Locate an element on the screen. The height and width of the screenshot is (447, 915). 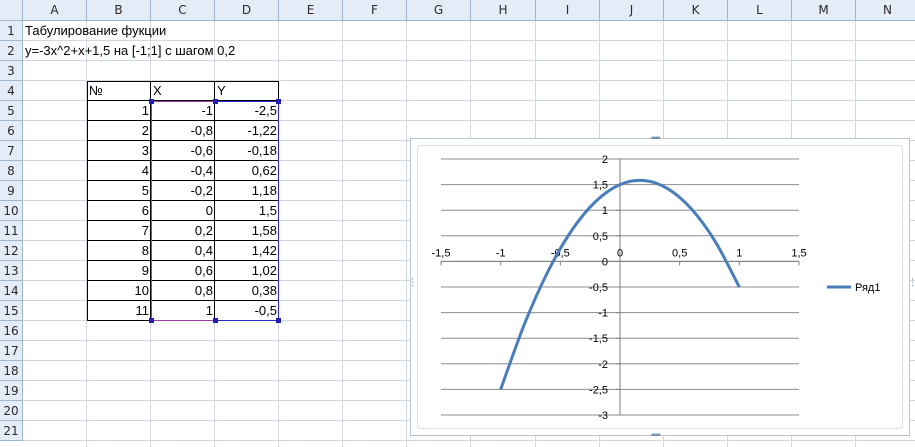
table-cell: 11 is located at coordinates (119, 311).